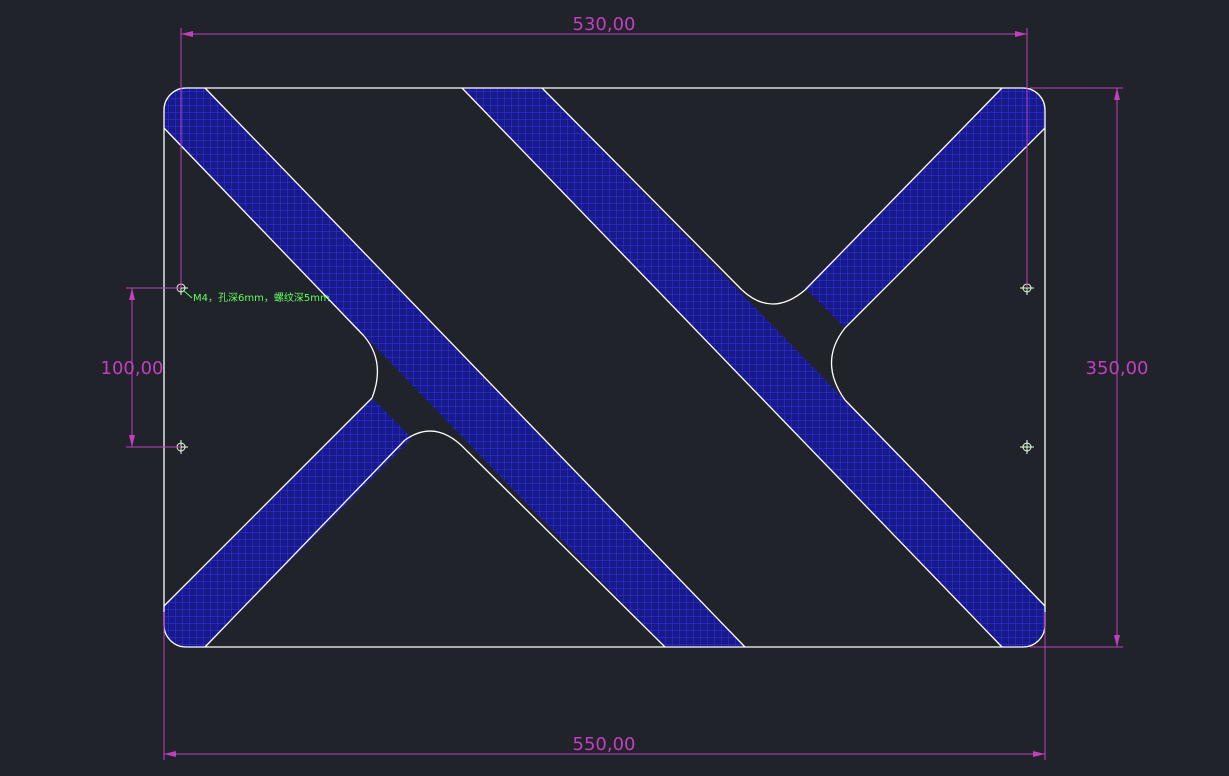 The width and height of the screenshot is (1229, 776). What do you see at coordinates (132, 368) in the screenshot?
I see `dimension-left-label: 100,00` at bounding box center [132, 368].